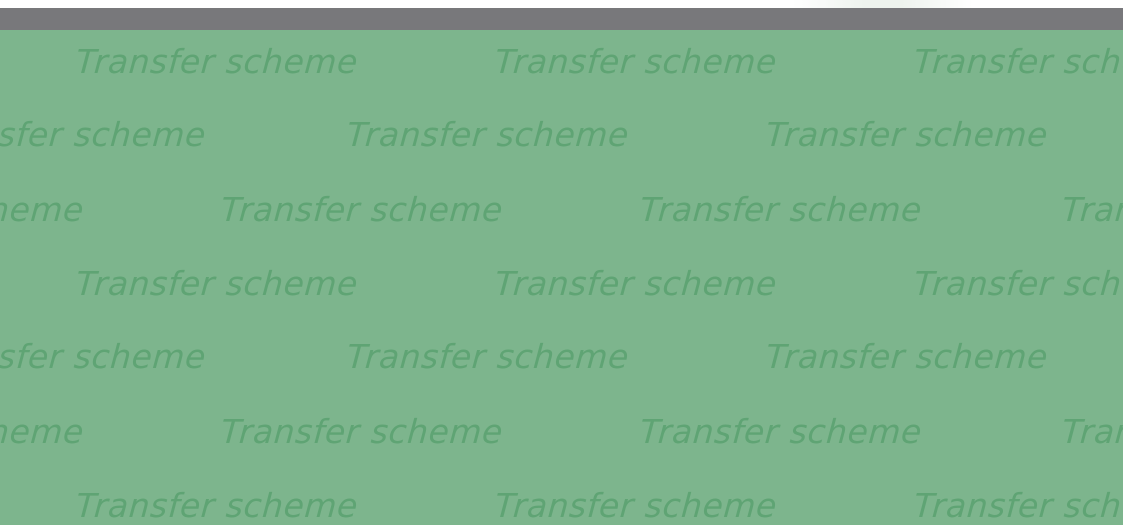 This screenshot has height=525, width=1123. I want to click on top-grey-bar, so click(561, 19).